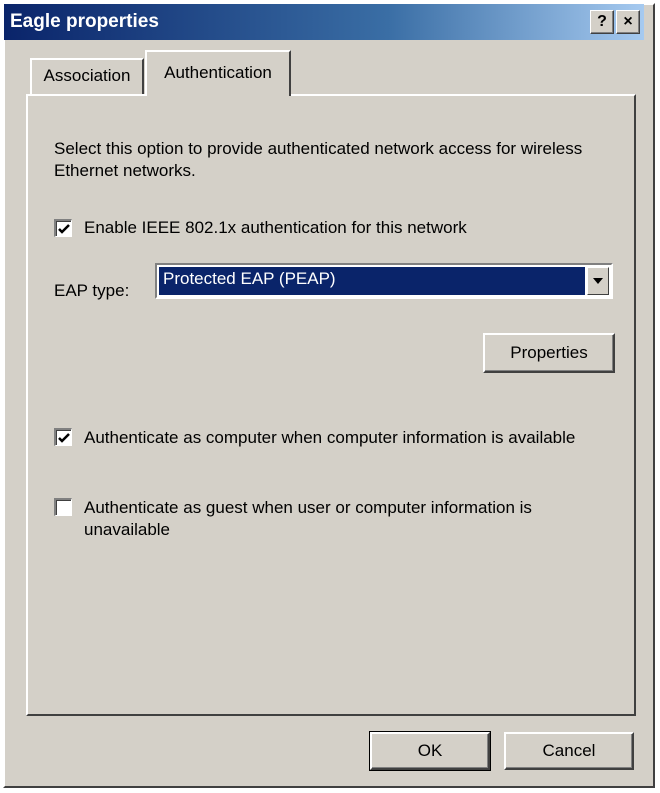 The width and height of the screenshot is (660, 793). Describe the element at coordinates (549, 353) in the screenshot. I see `properties-button: Properties` at that location.